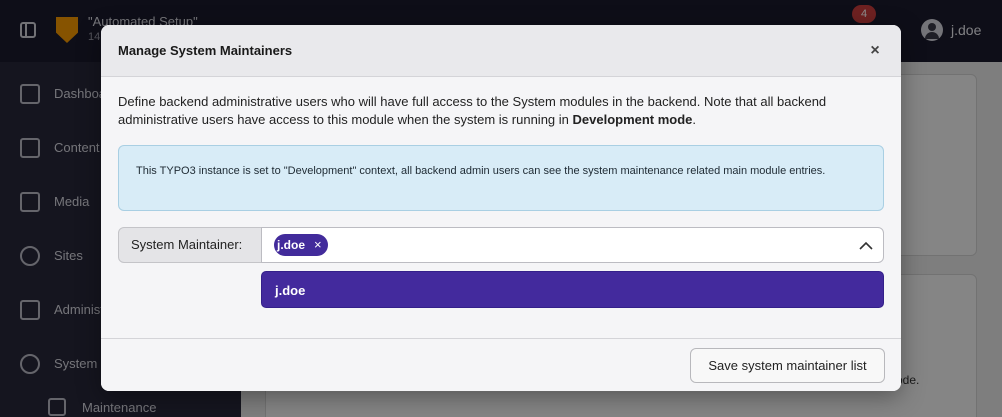 Image resolution: width=1002 pixels, height=417 pixels. Describe the element at coordinates (501, 51) in the screenshot. I see `modal-header: Manage System Maintainers ×` at that location.